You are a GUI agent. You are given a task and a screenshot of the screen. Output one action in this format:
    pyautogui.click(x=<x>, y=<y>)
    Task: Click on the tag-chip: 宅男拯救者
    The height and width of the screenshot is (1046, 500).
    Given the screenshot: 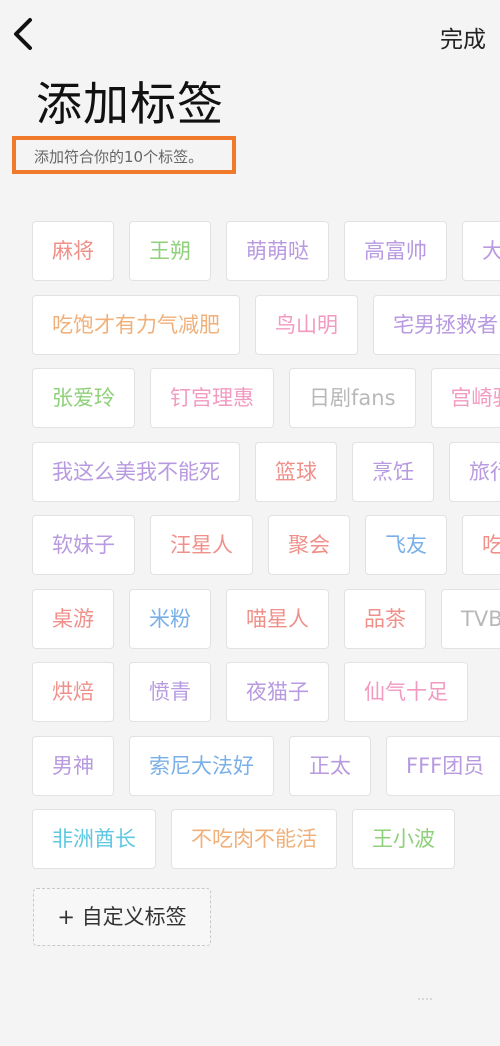 What is the action you would take?
    pyautogui.click(x=436, y=324)
    